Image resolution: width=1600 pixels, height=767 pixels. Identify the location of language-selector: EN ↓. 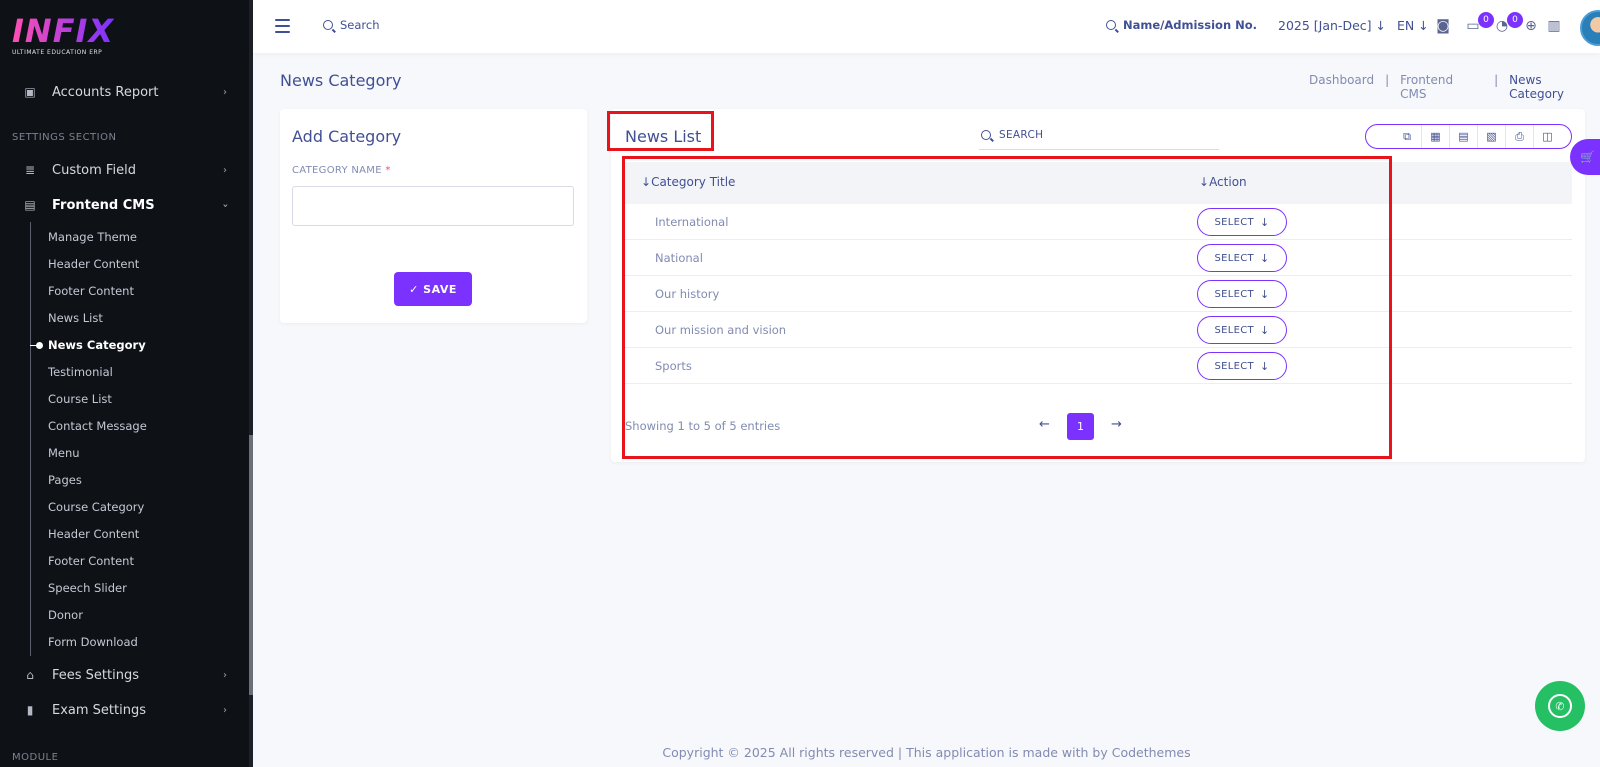
(1413, 25).